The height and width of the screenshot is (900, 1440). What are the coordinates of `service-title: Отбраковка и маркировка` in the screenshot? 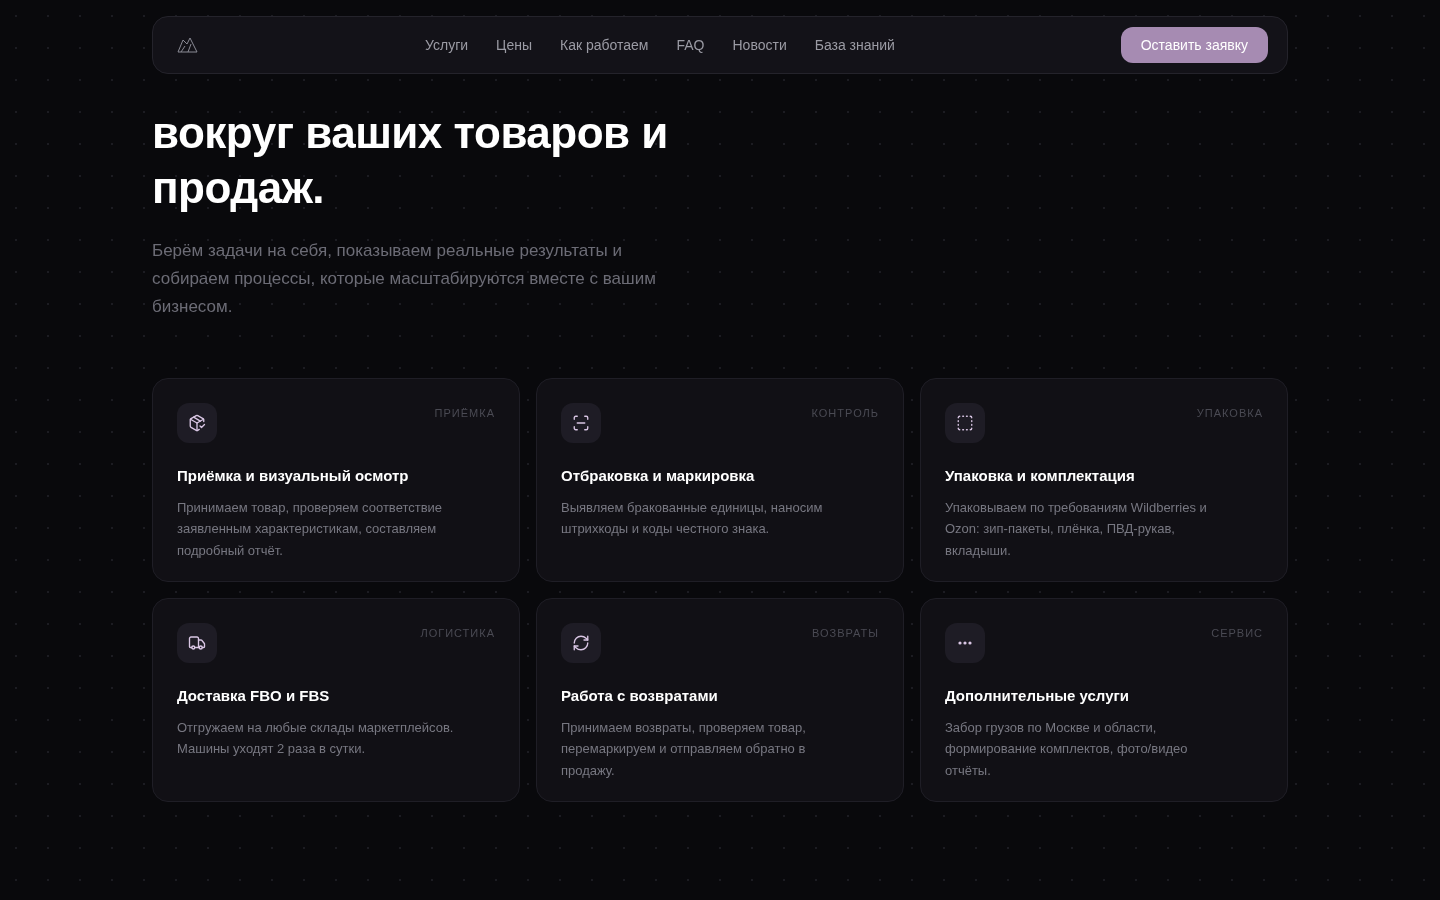 It's located at (658, 476).